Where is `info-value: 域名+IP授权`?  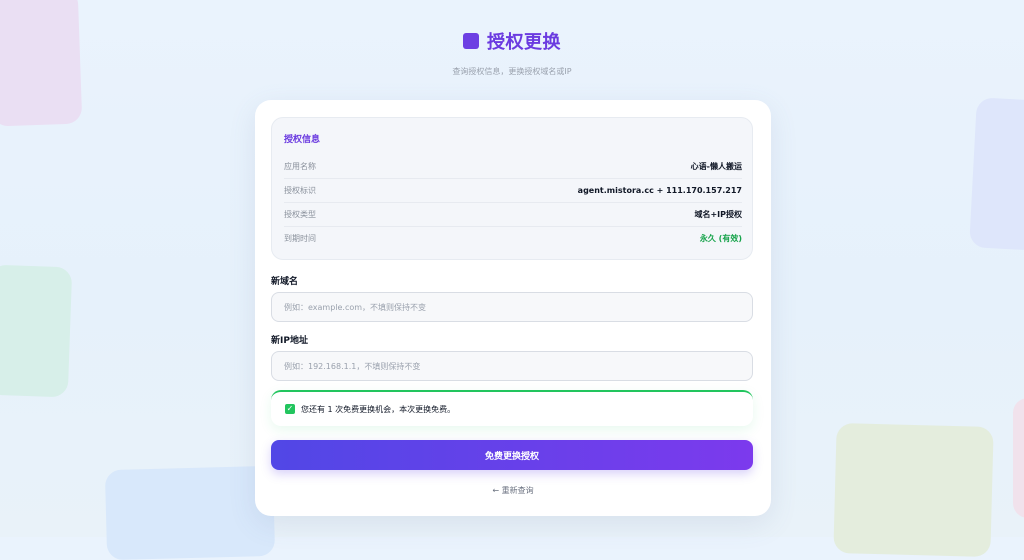
info-value: 域名+IP授权 is located at coordinates (718, 214).